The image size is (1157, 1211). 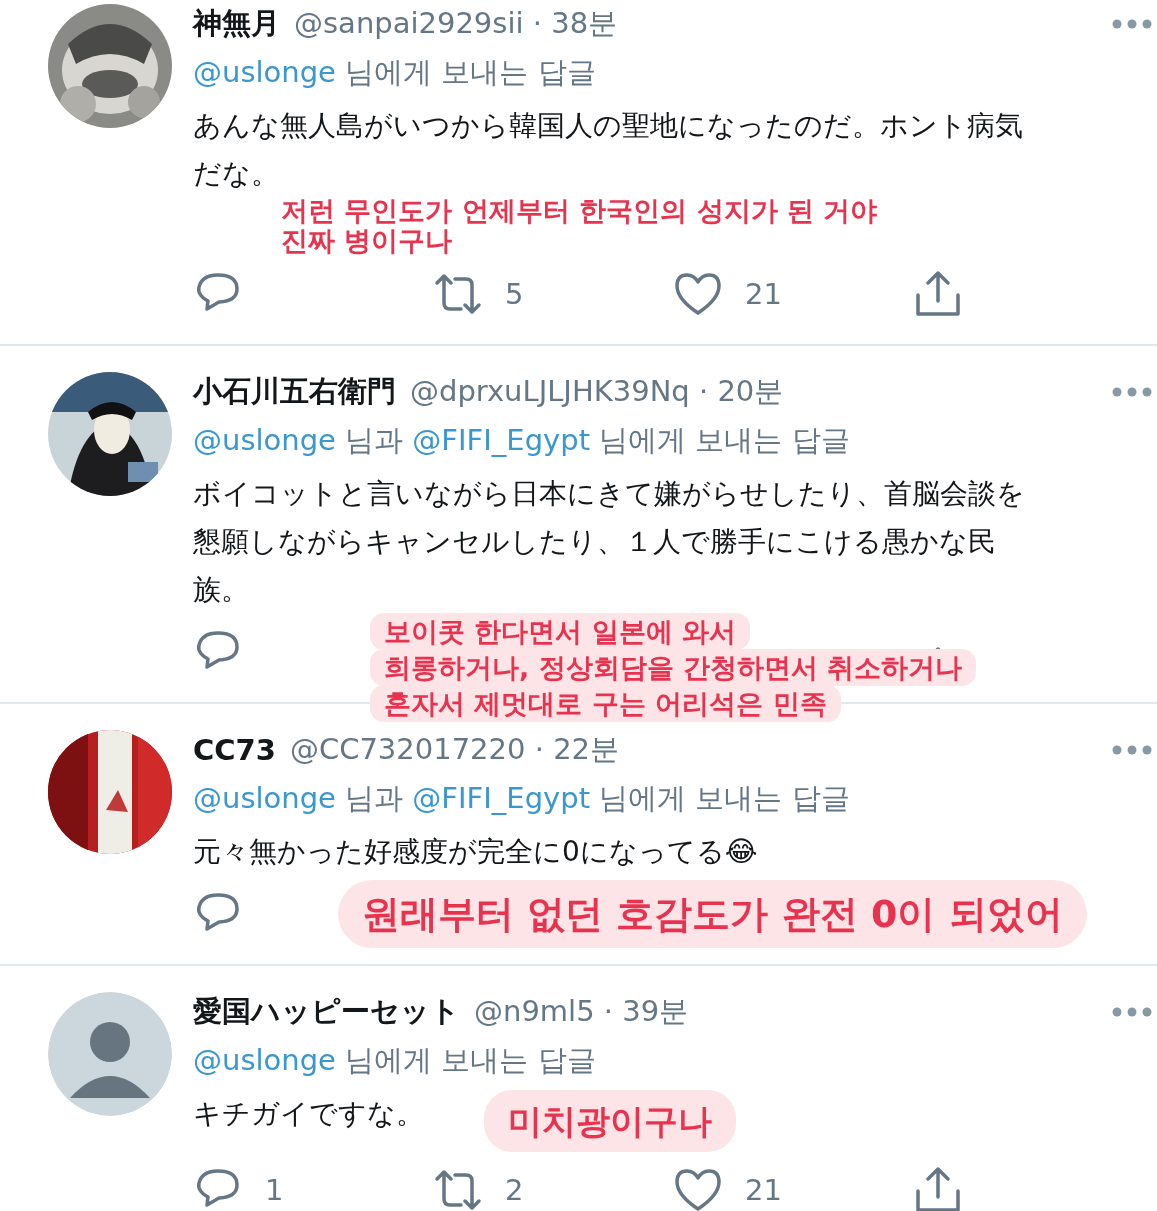 I want to click on handle-and-time: @n9ml5 · 39분, so click(x=582, y=1011).